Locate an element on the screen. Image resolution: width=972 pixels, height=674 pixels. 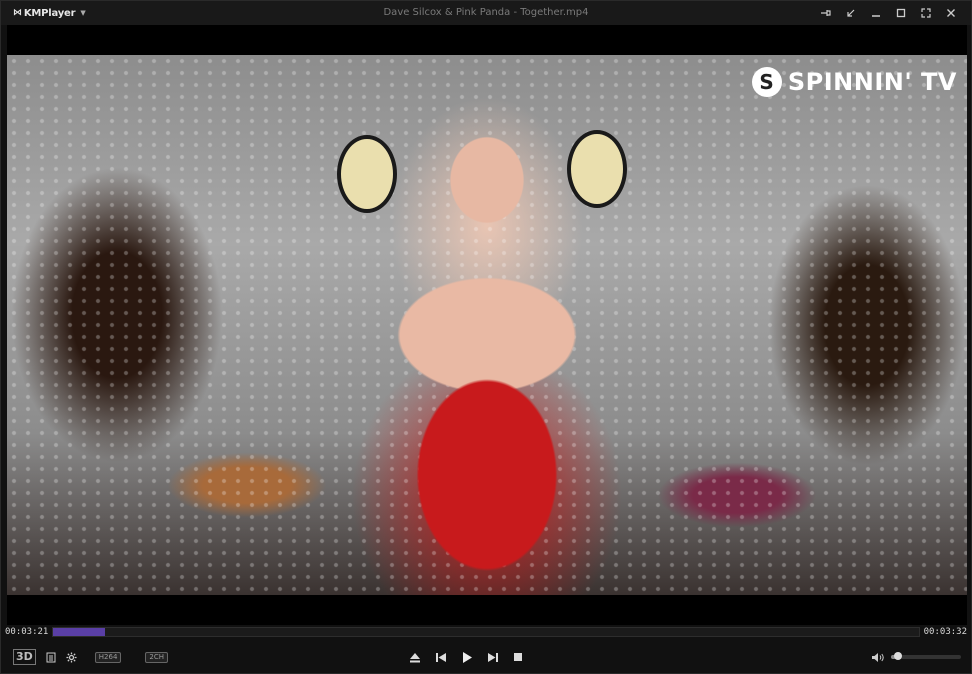
kmplayer-logo-icon: ⋈ is located at coordinates (17, 13).